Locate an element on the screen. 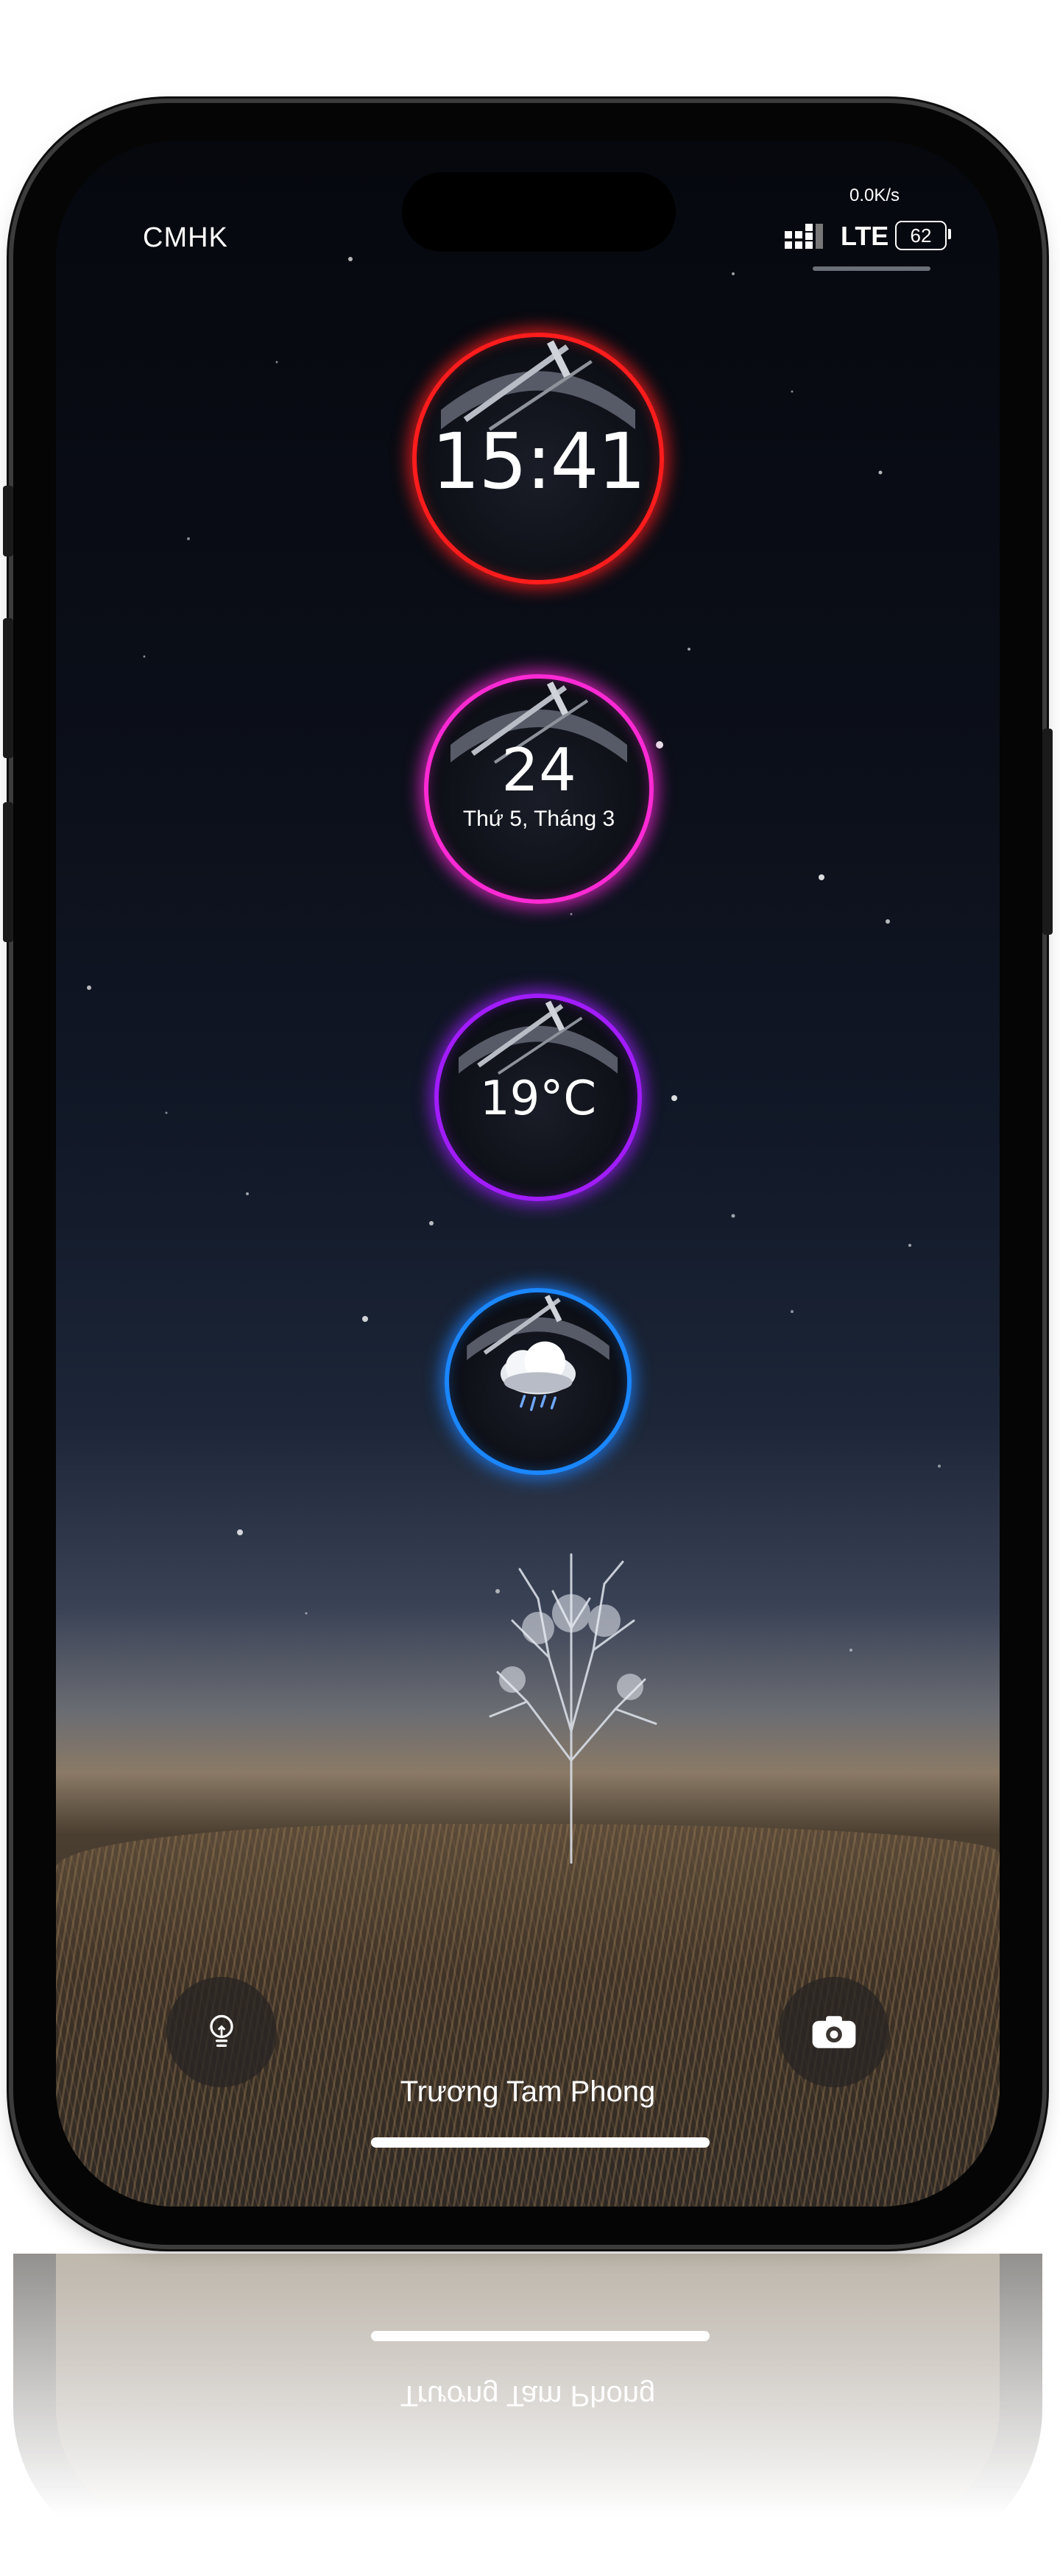  time-widget: 15:41 is located at coordinates (538, 458).